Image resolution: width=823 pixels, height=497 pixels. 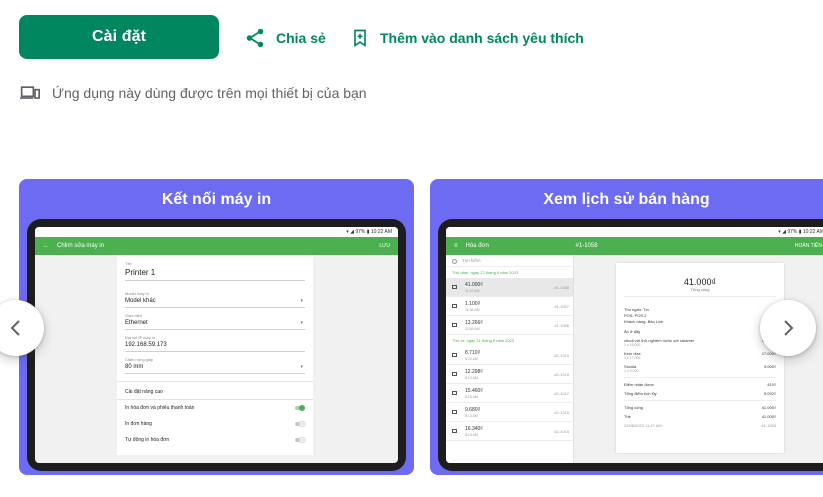 What do you see at coordinates (384, 246) in the screenshot?
I see `save-action: LƯU` at bounding box center [384, 246].